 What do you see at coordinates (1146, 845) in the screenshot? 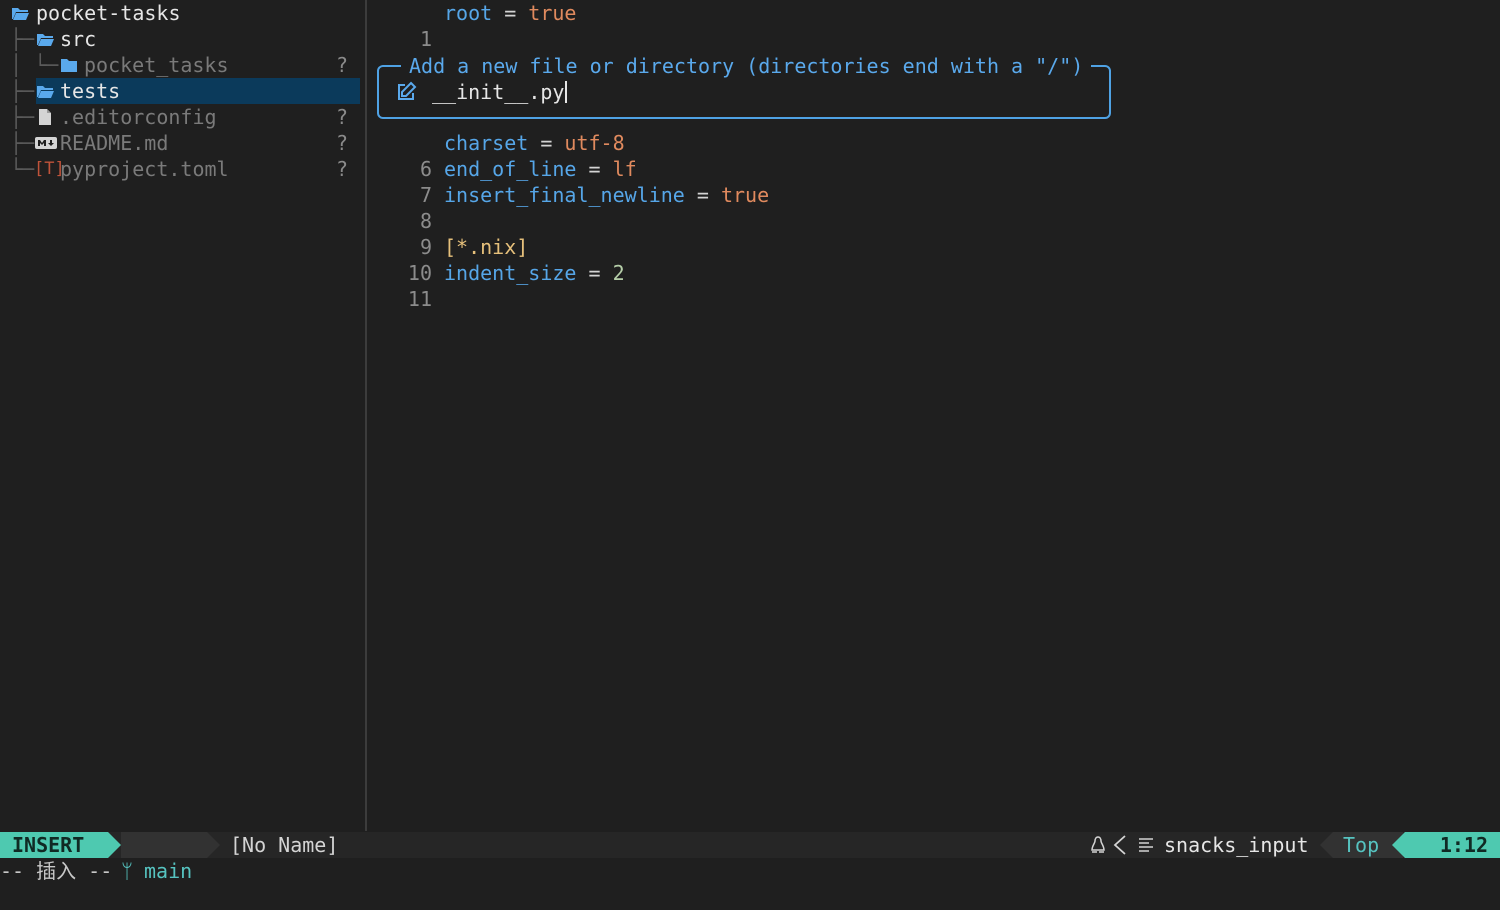
I see `lines-icon` at bounding box center [1146, 845].